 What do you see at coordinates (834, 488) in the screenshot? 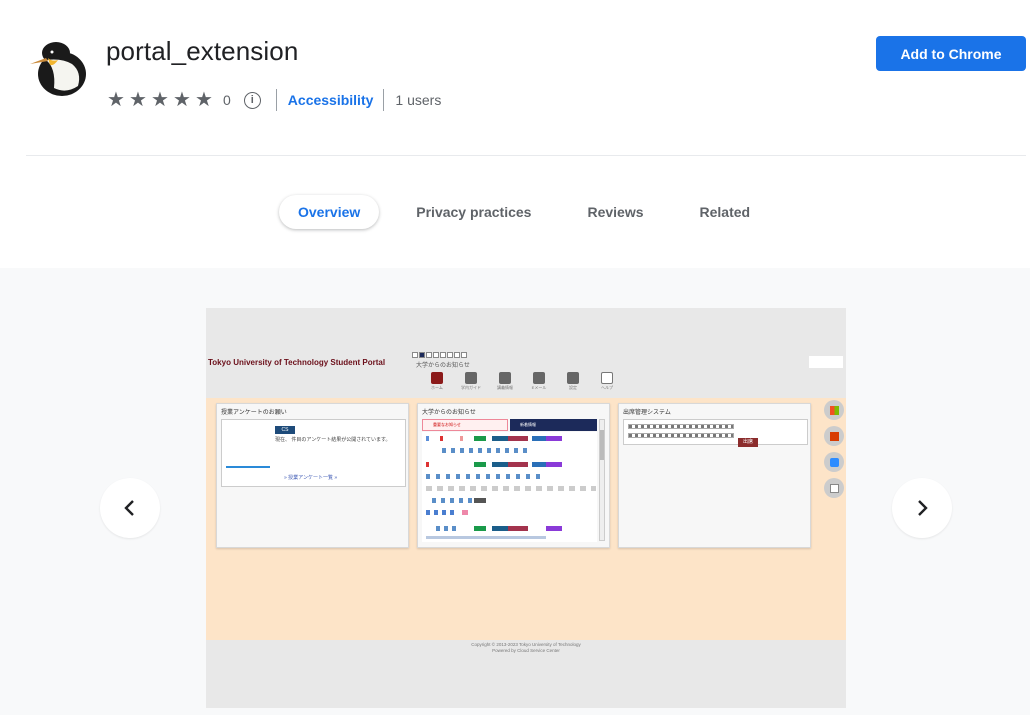
I see `message-icon` at bounding box center [834, 488].